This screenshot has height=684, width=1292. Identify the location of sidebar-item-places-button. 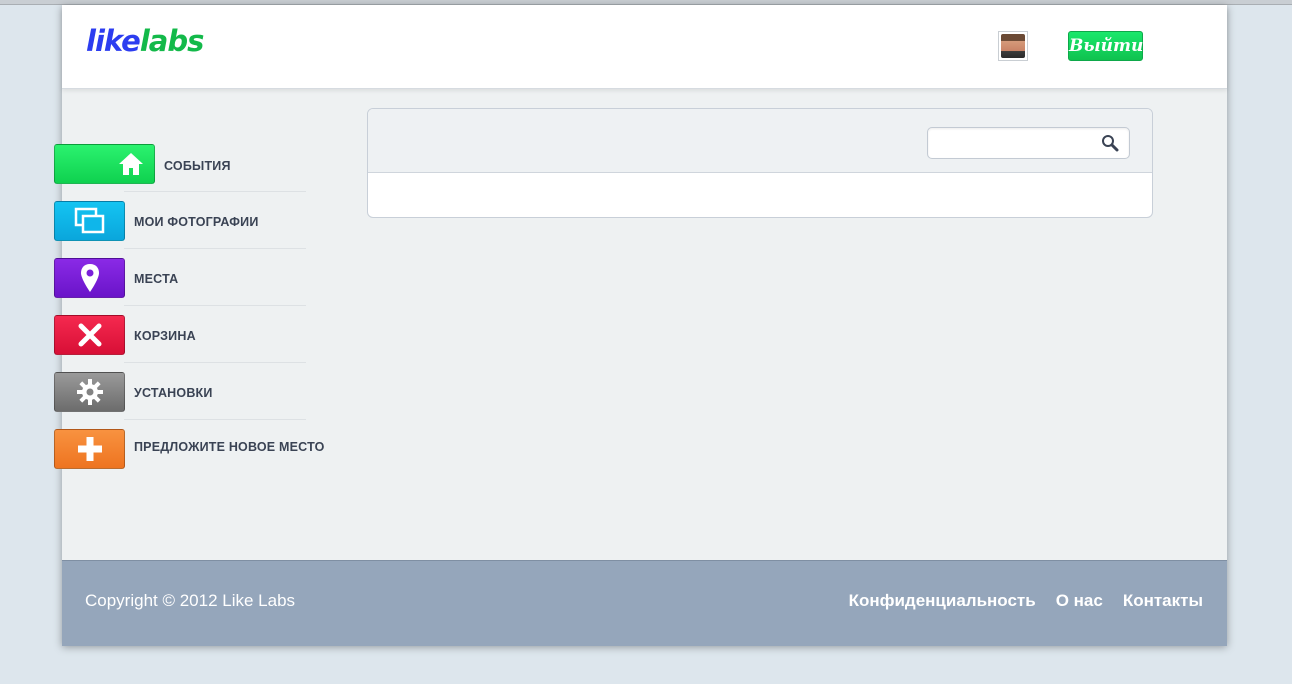
(89, 278).